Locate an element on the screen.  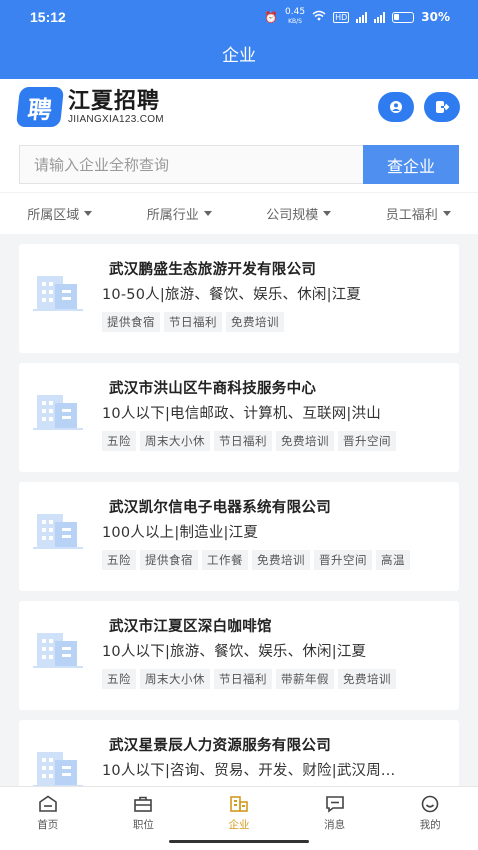
filter-benefits: 员工福利 is located at coordinates (418, 213).